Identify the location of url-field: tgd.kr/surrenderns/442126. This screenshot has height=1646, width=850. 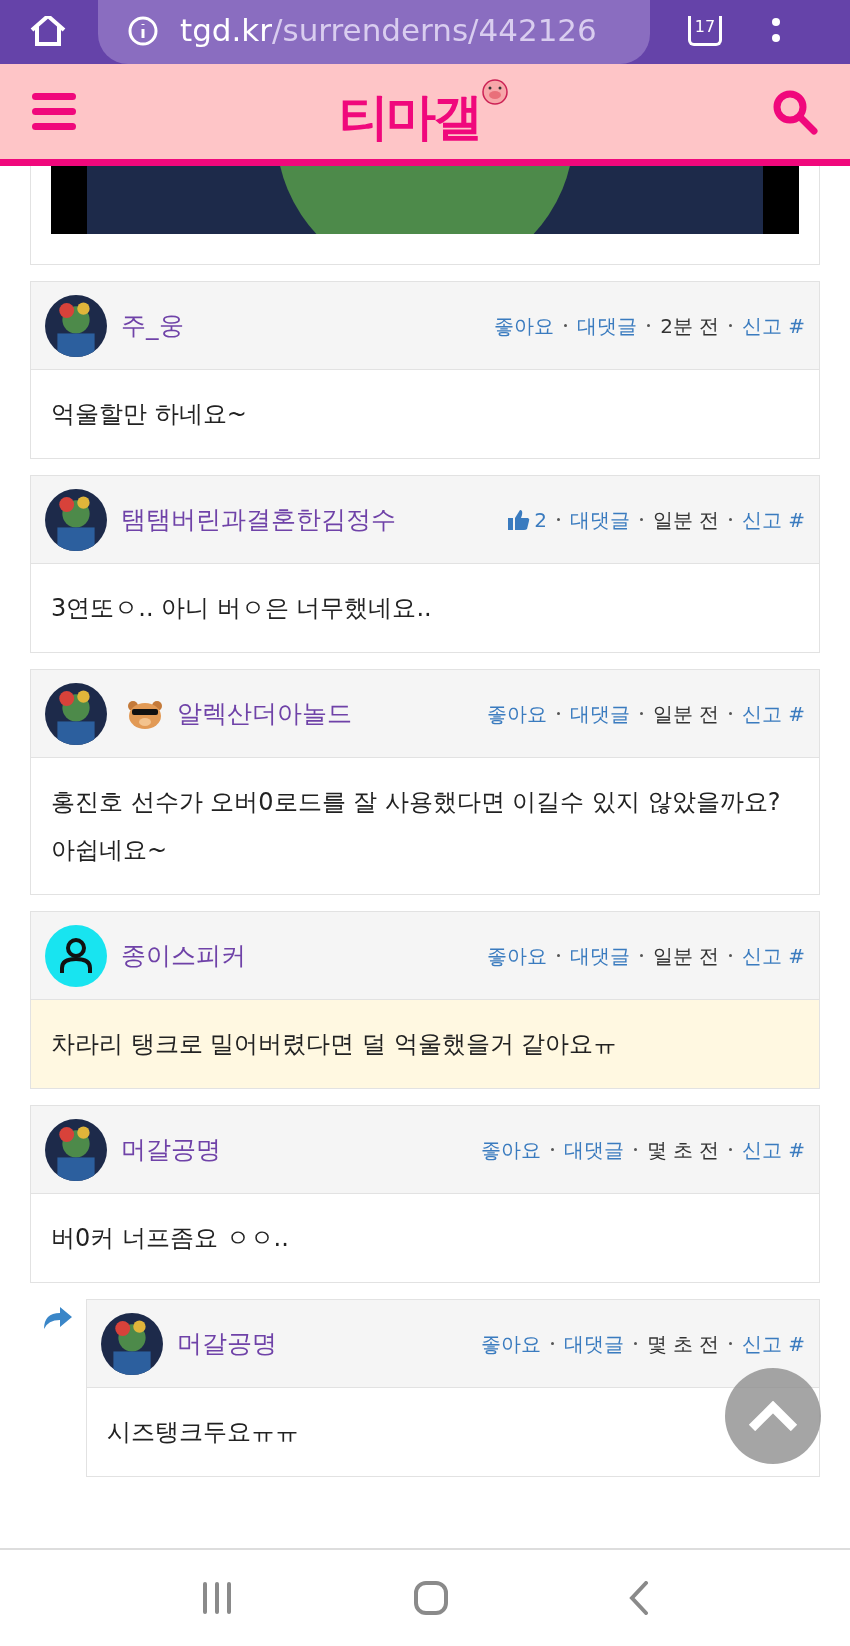
(374, 32).